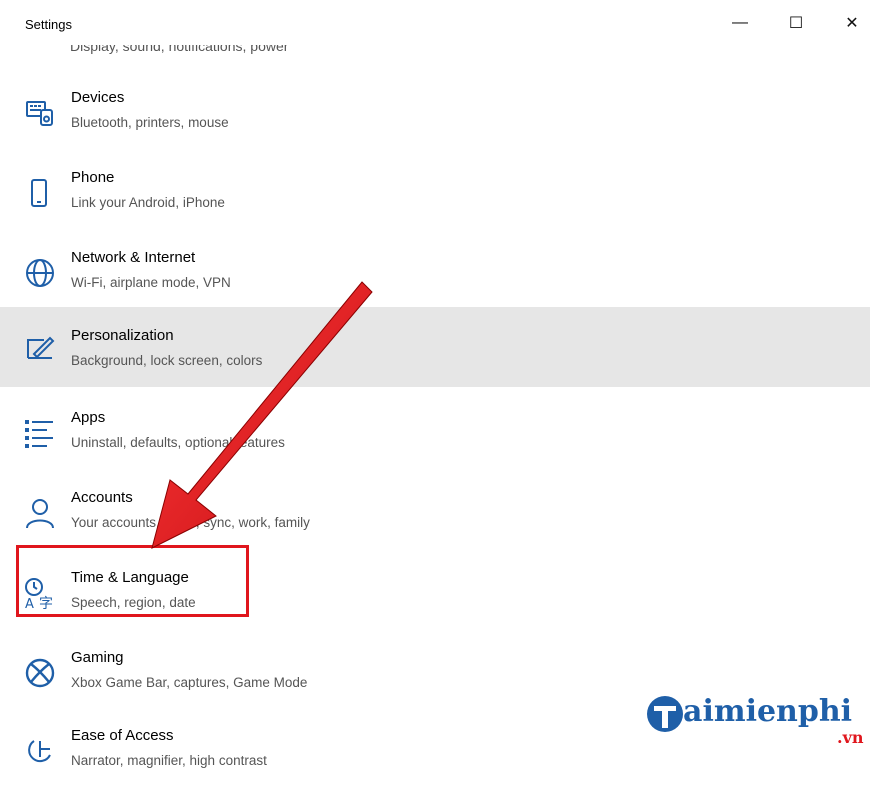 The image size is (870, 793). Describe the element at coordinates (665, 714) in the screenshot. I see `watermark-t-icon` at that location.